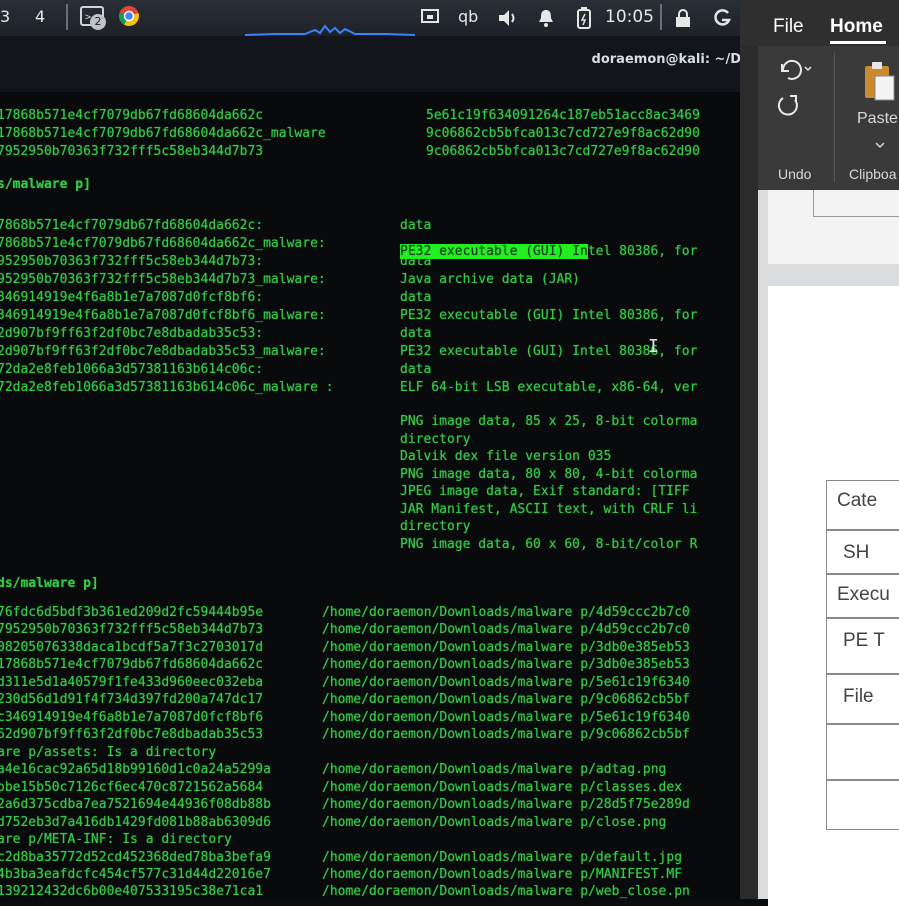  What do you see at coordinates (856, 27) in the screenshot?
I see `tab-home: Home` at bounding box center [856, 27].